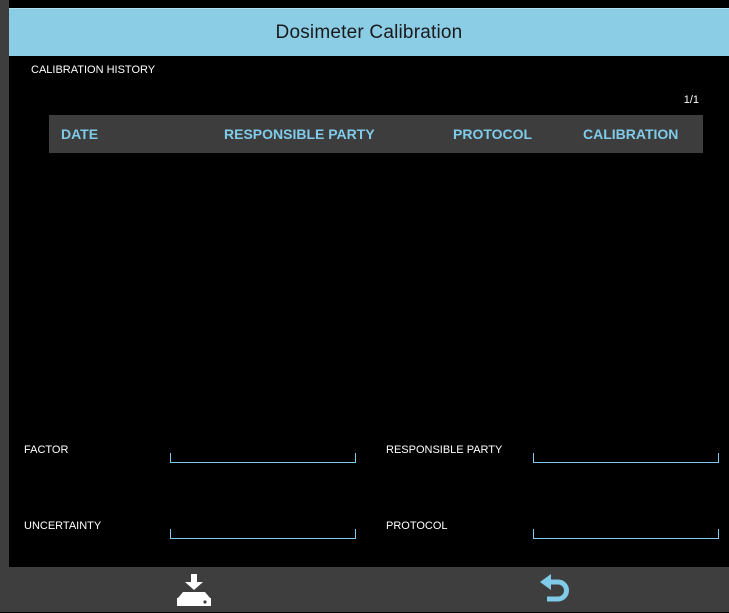 The height and width of the screenshot is (613, 729). I want to click on page-indicator: 1/1, so click(691, 100).